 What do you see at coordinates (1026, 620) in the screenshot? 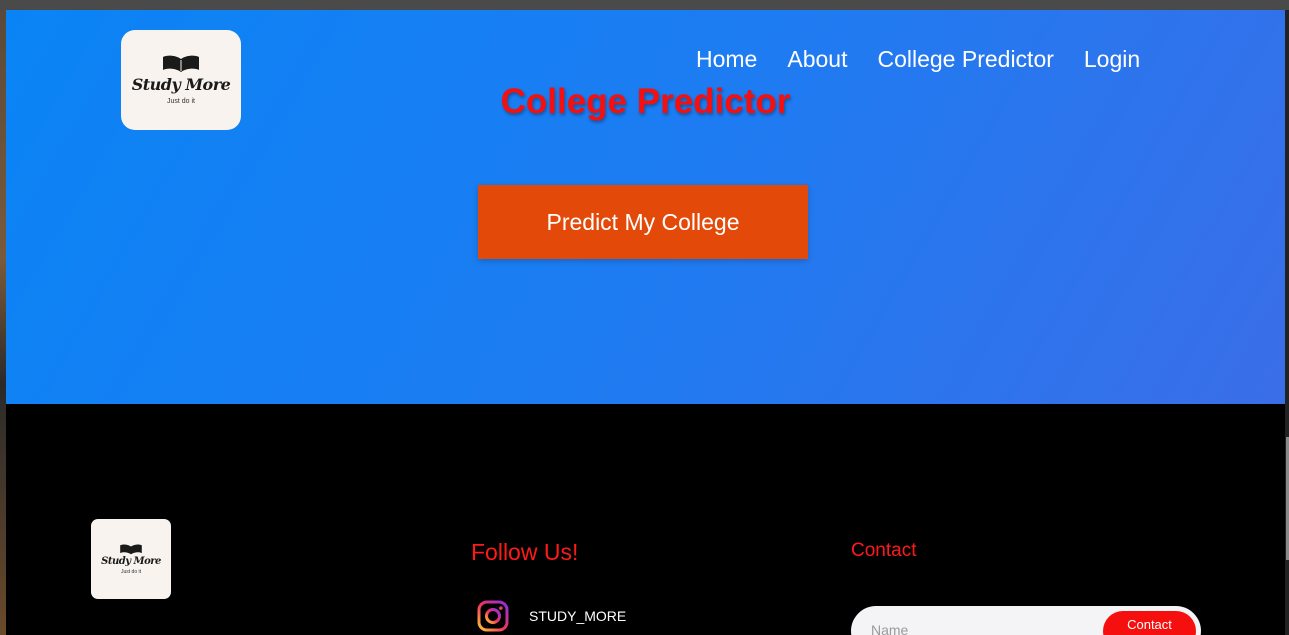
I see `contact-form: Contact` at bounding box center [1026, 620].